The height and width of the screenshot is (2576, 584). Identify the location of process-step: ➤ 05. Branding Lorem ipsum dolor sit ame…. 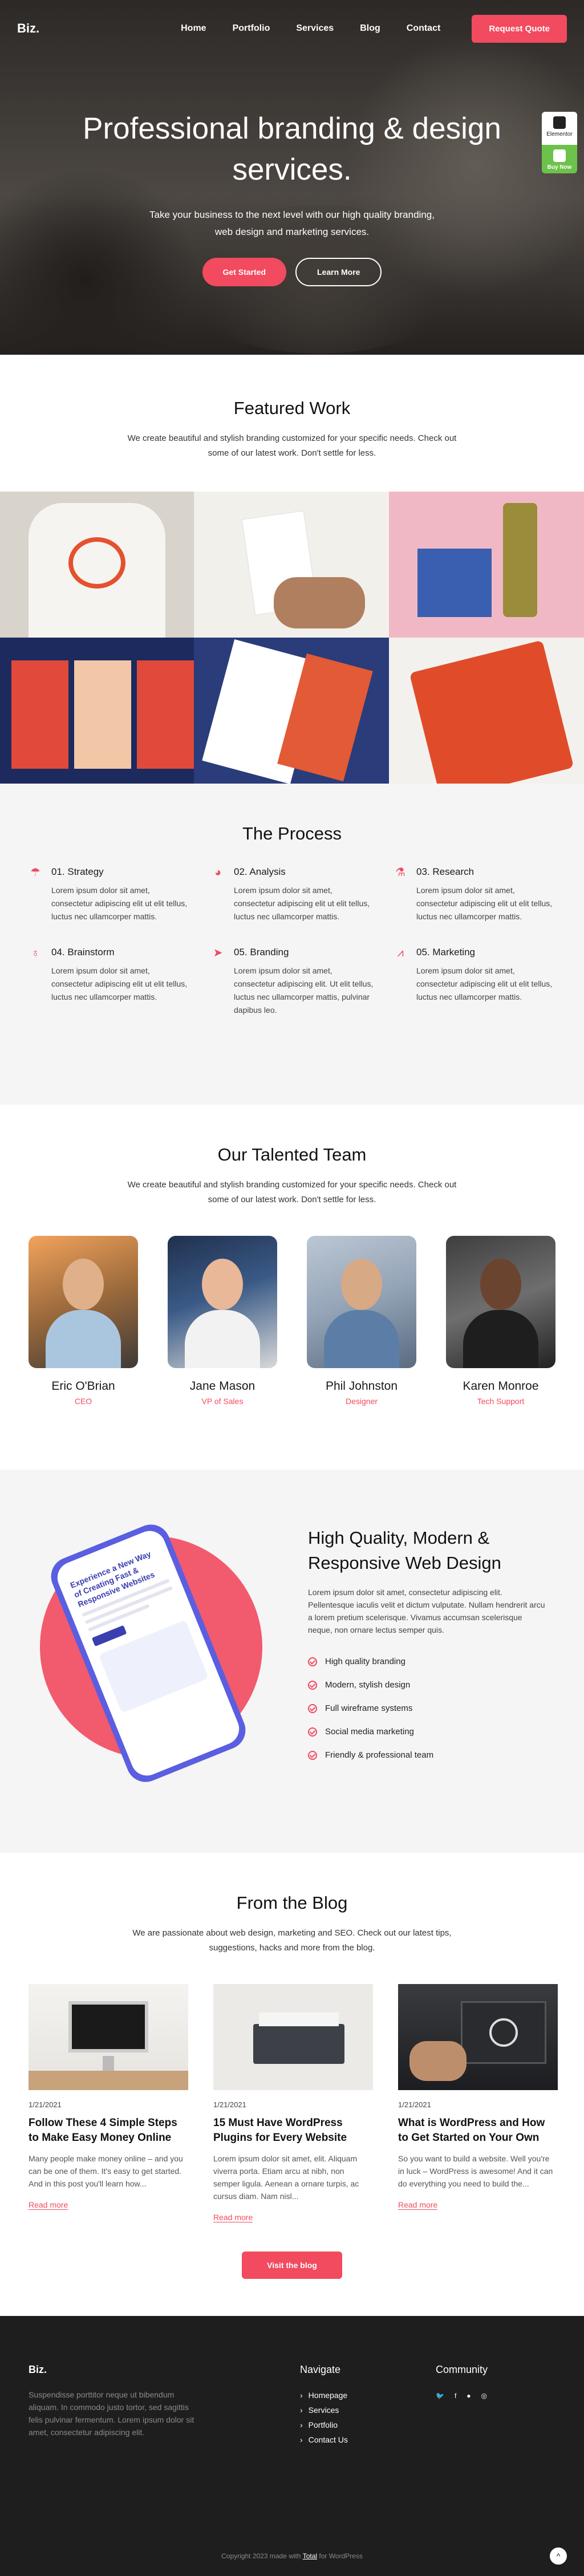
(302, 982).